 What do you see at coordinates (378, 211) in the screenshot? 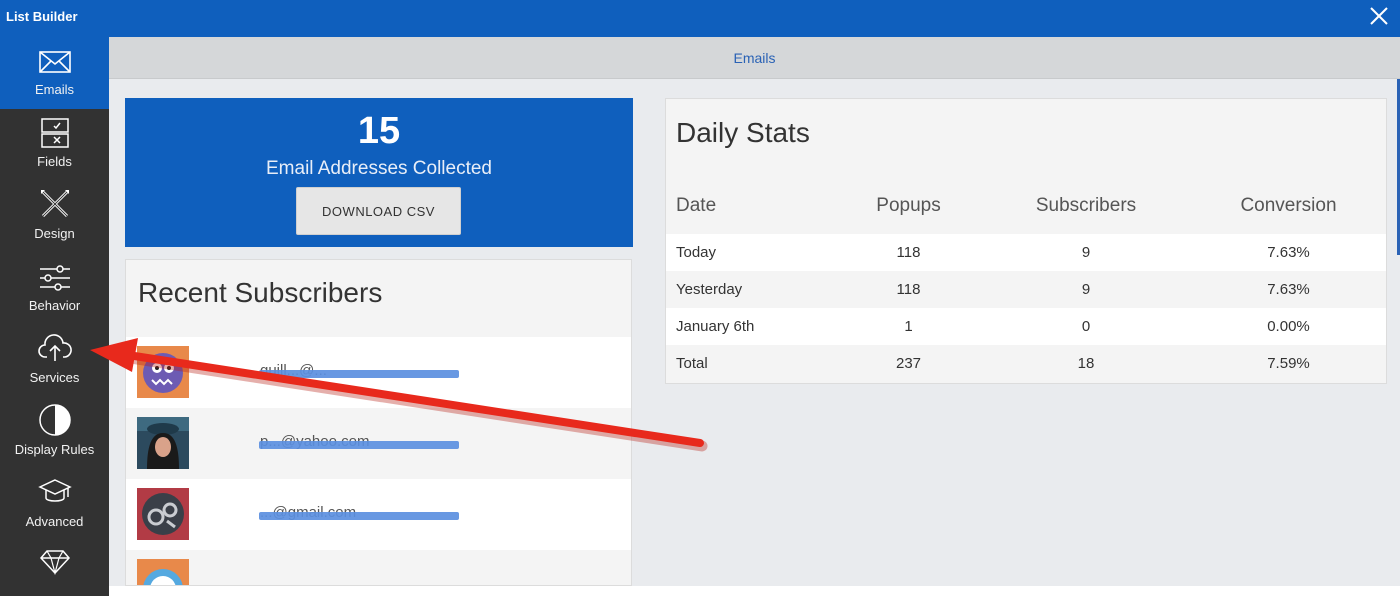
I see `download-csv-button: DOWNLOAD CSV` at bounding box center [378, 211].